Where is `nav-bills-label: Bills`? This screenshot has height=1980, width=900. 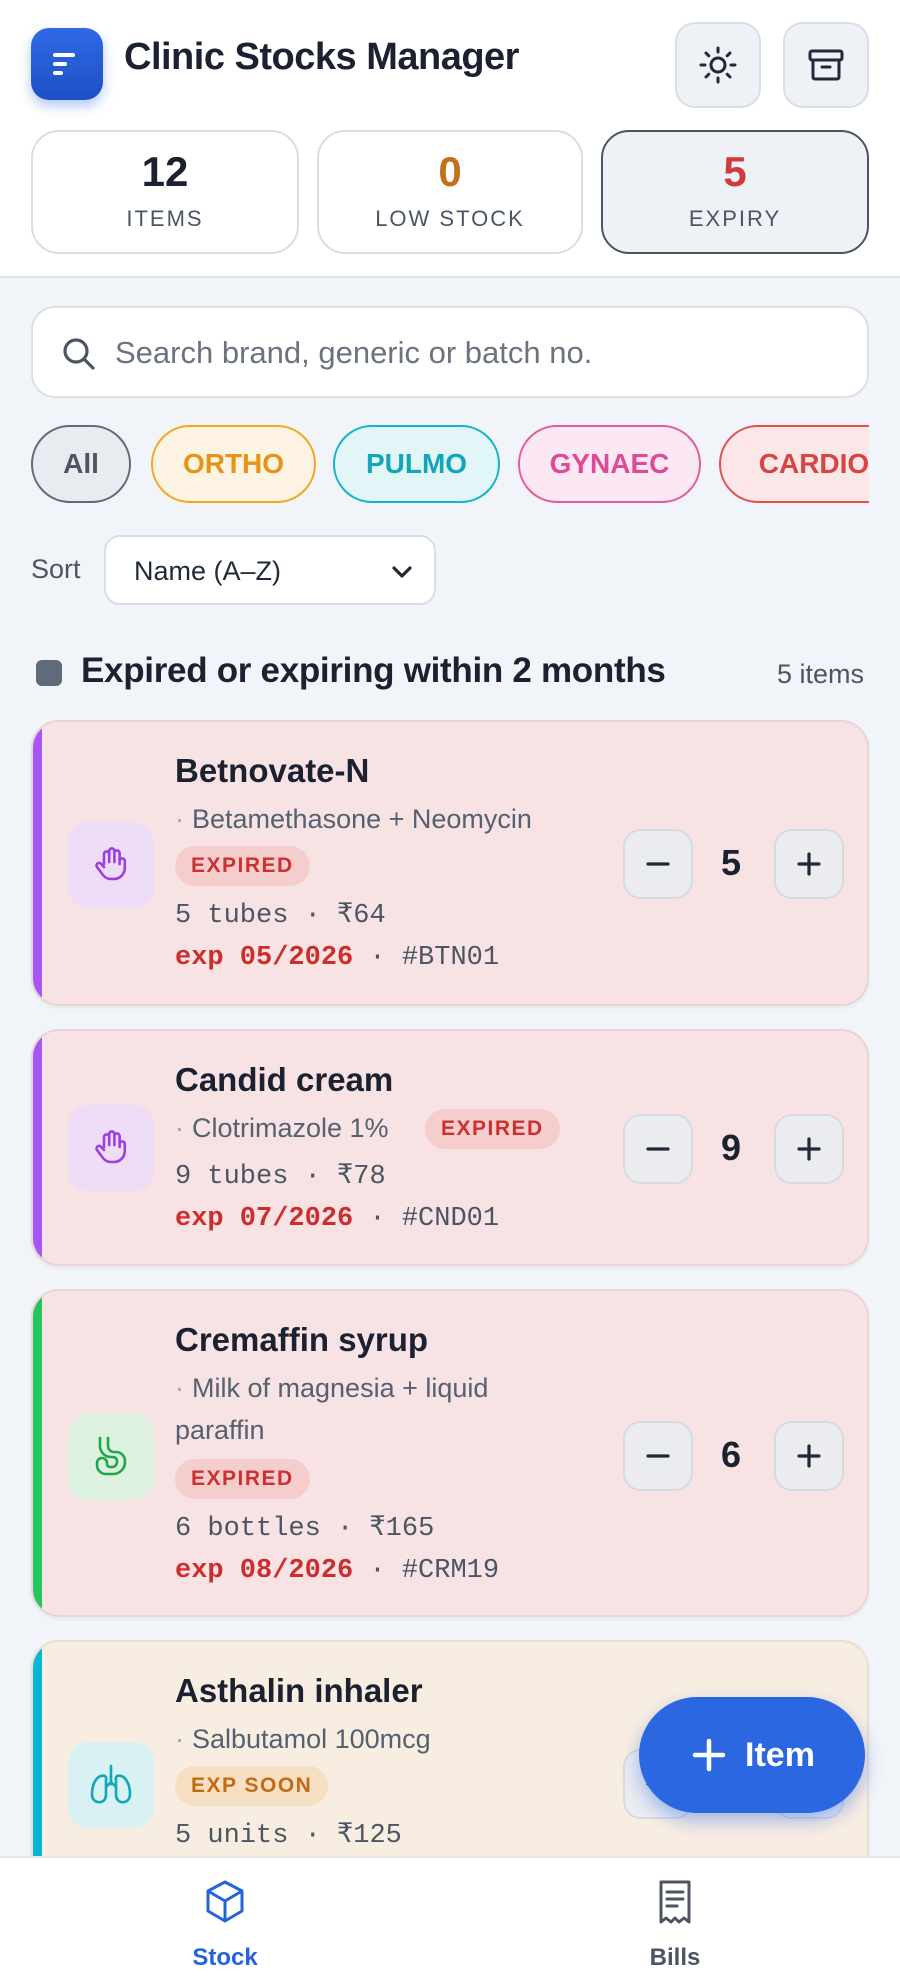 nav-bills-label: Bills is located at coordinates (675, 1957).